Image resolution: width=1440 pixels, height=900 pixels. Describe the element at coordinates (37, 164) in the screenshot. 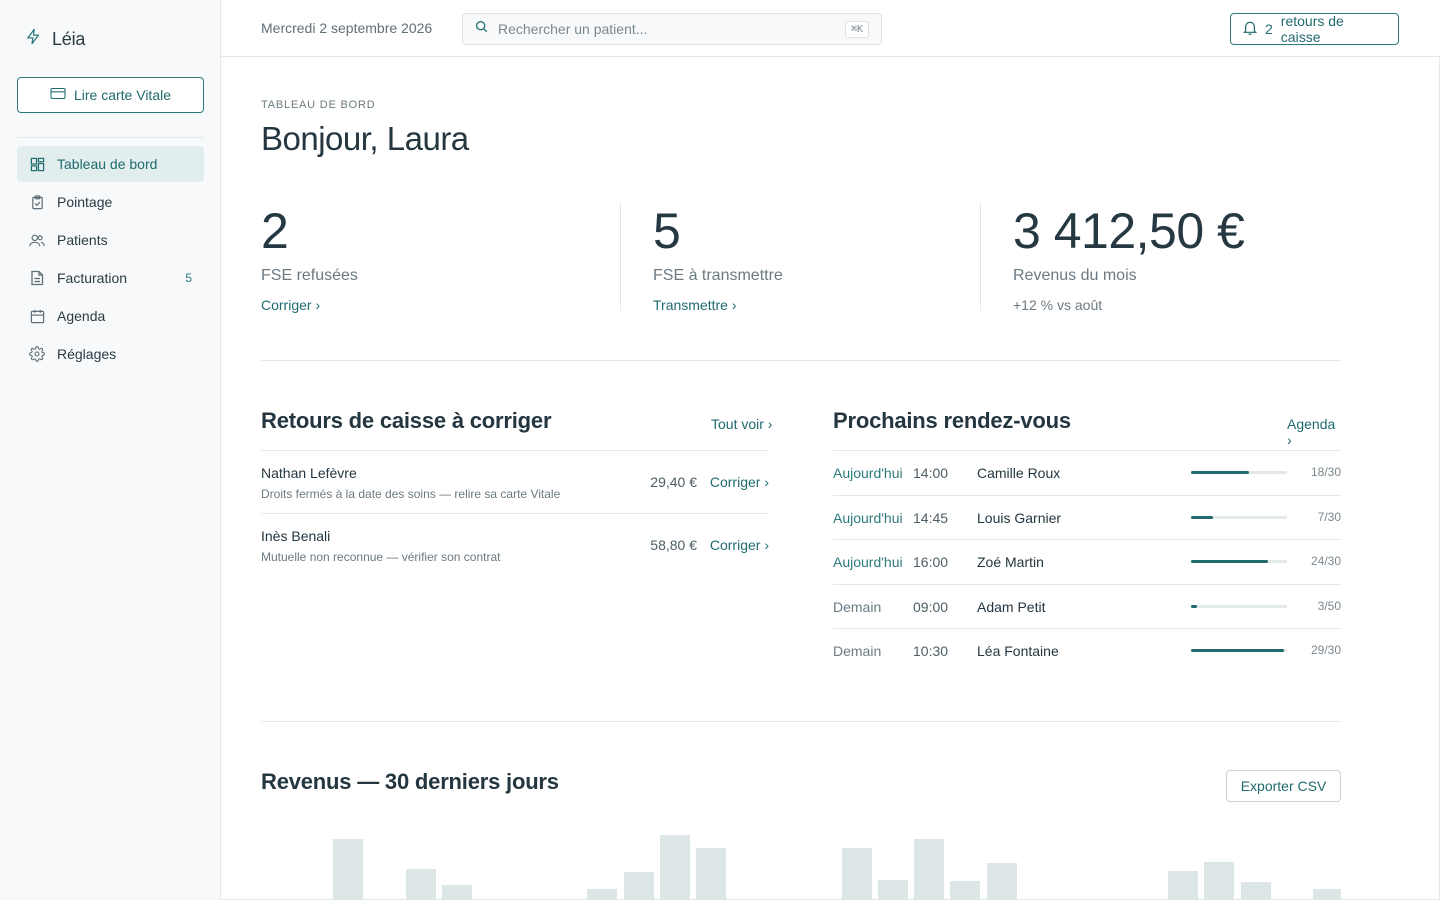

I see `dashboard-icon` at that location.